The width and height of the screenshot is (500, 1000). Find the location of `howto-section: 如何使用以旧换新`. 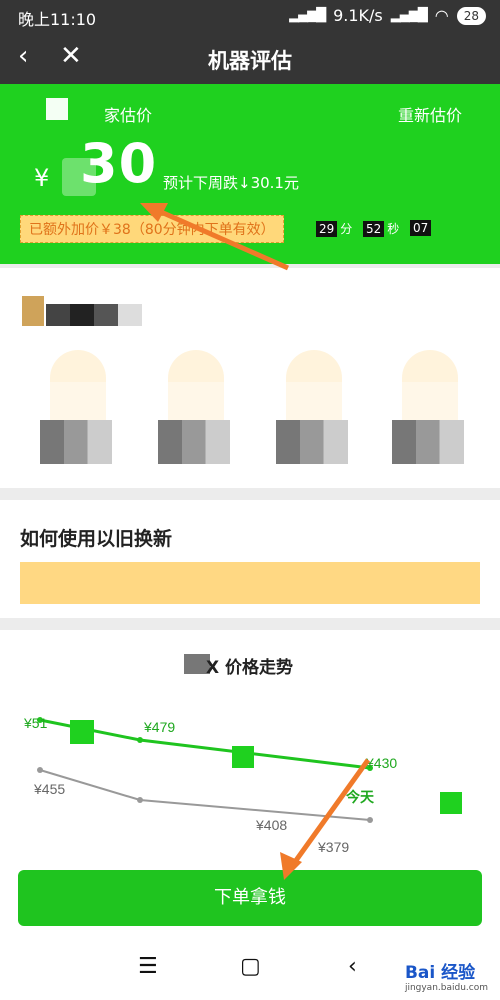

howto-section: 如何使用以旧换新 is located at coordinates (250, 559).